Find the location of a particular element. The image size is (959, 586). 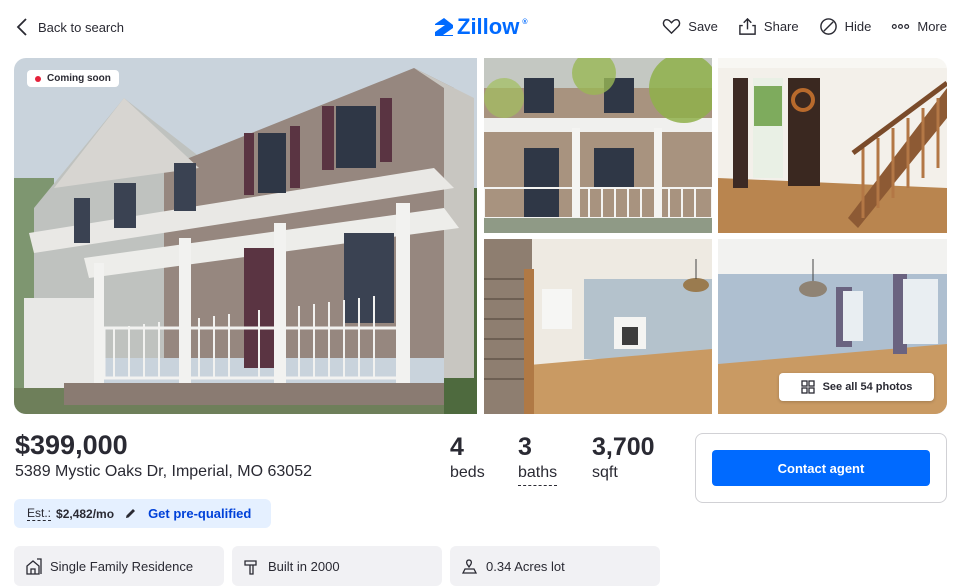

status-dot-icon is located at coordinates (38, 78).